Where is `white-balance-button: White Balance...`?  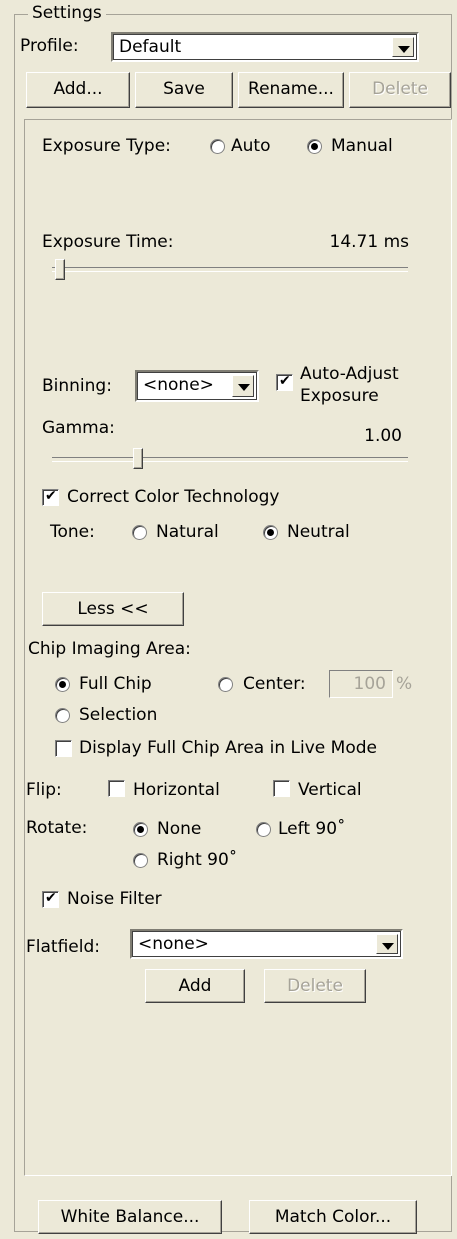 white-balance-button: White Balance... is located at coordinates (130, 1217).